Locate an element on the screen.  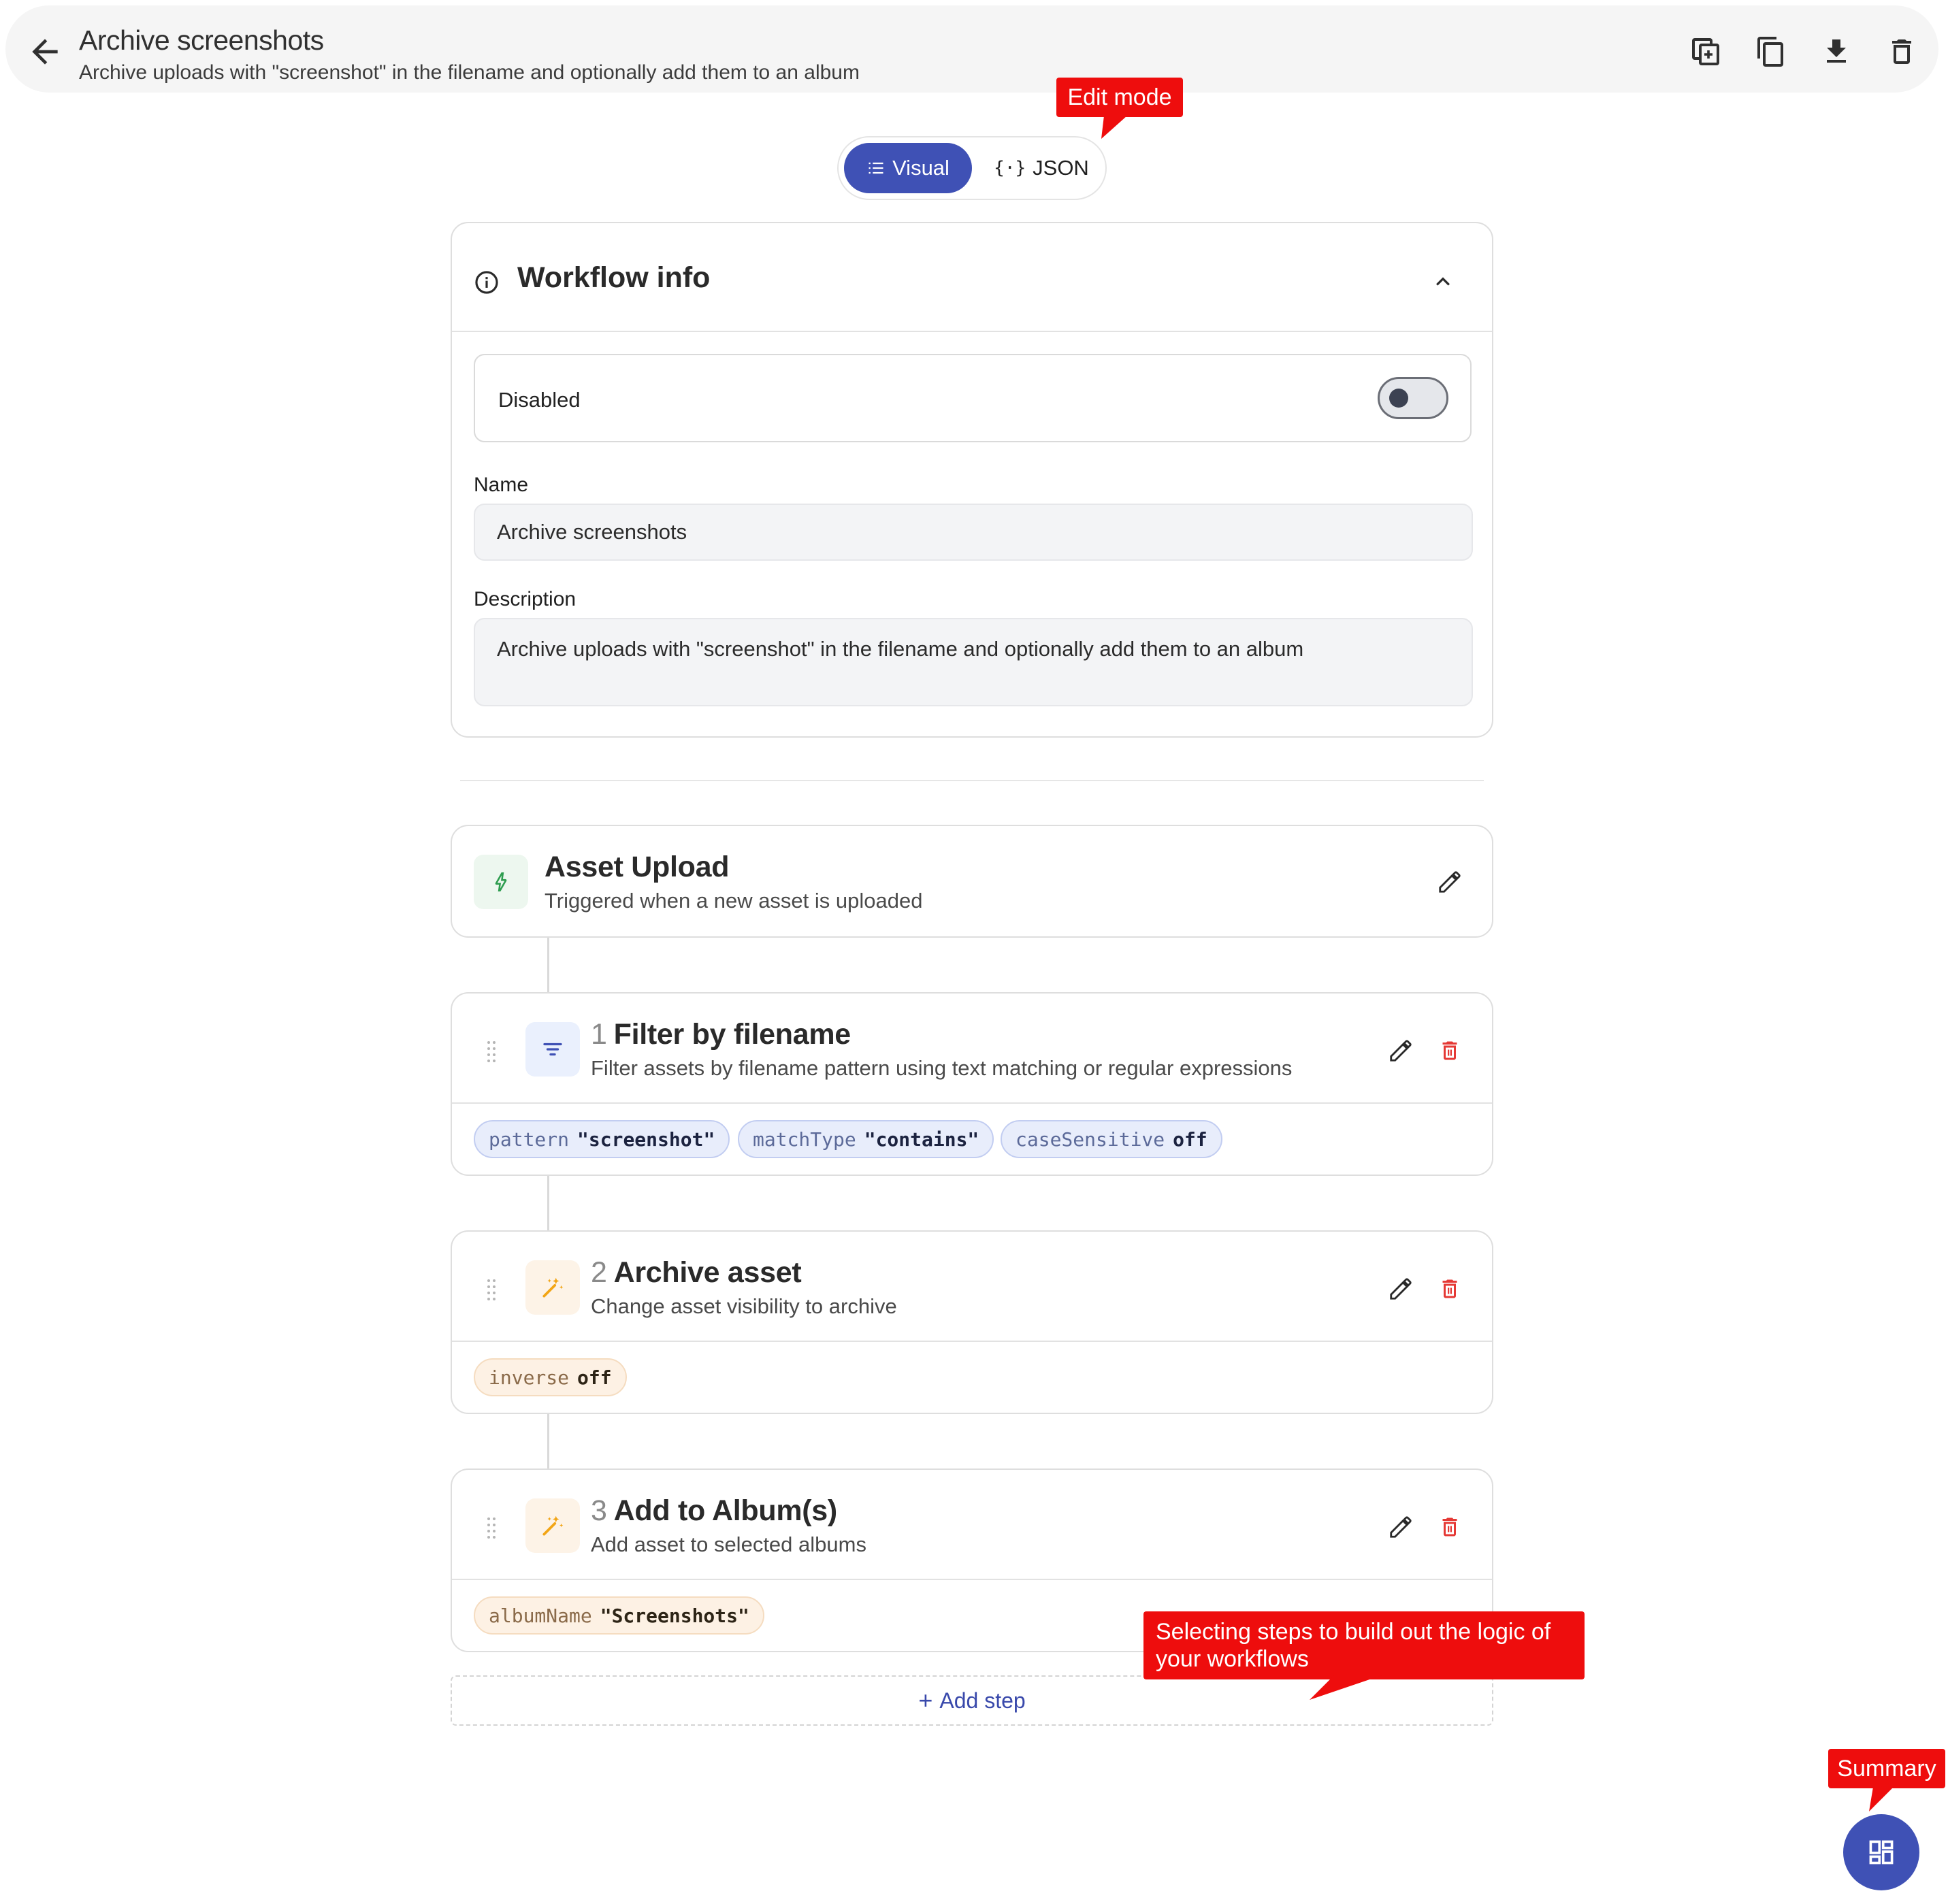
visual-mode-label: Visual is located at coordinates (920, 168).